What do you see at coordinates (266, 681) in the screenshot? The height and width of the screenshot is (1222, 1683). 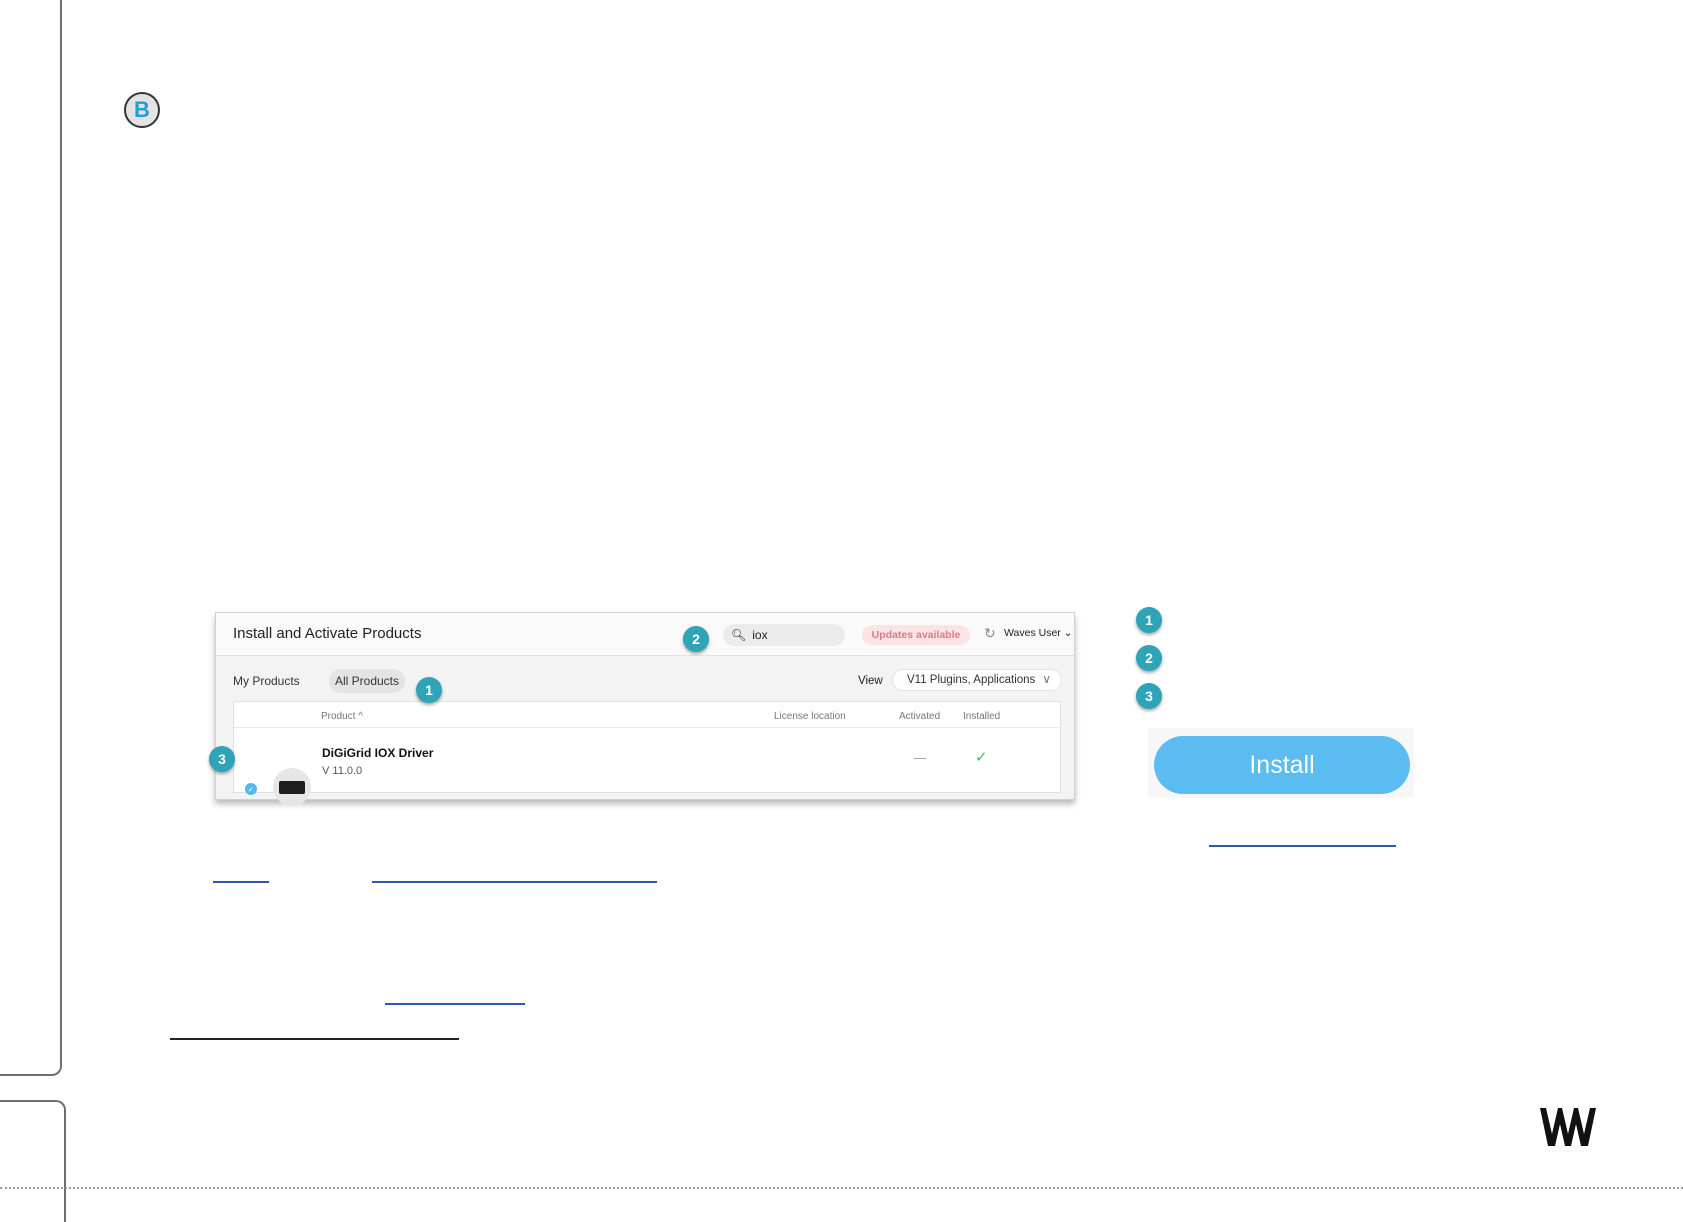 I see `tab-my-products: My Products` at bounding box center [266, 681].